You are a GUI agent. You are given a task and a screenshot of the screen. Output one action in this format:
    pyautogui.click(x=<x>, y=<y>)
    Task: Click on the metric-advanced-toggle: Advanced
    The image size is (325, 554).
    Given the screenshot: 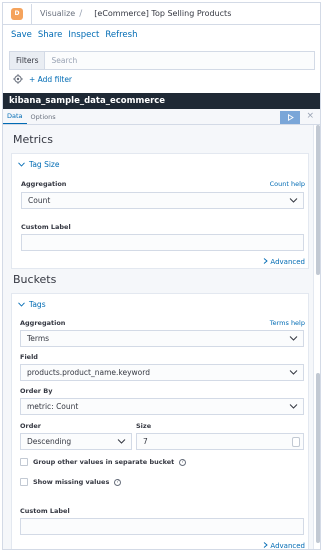 What is the action you would take?
    pyautogui.click(x=284, y=262)
    